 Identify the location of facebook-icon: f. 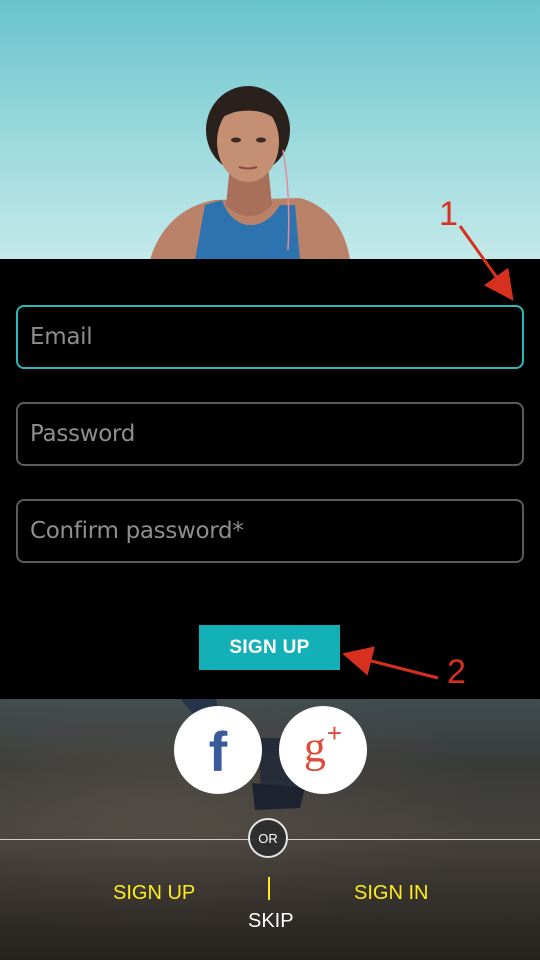
(218, 751).